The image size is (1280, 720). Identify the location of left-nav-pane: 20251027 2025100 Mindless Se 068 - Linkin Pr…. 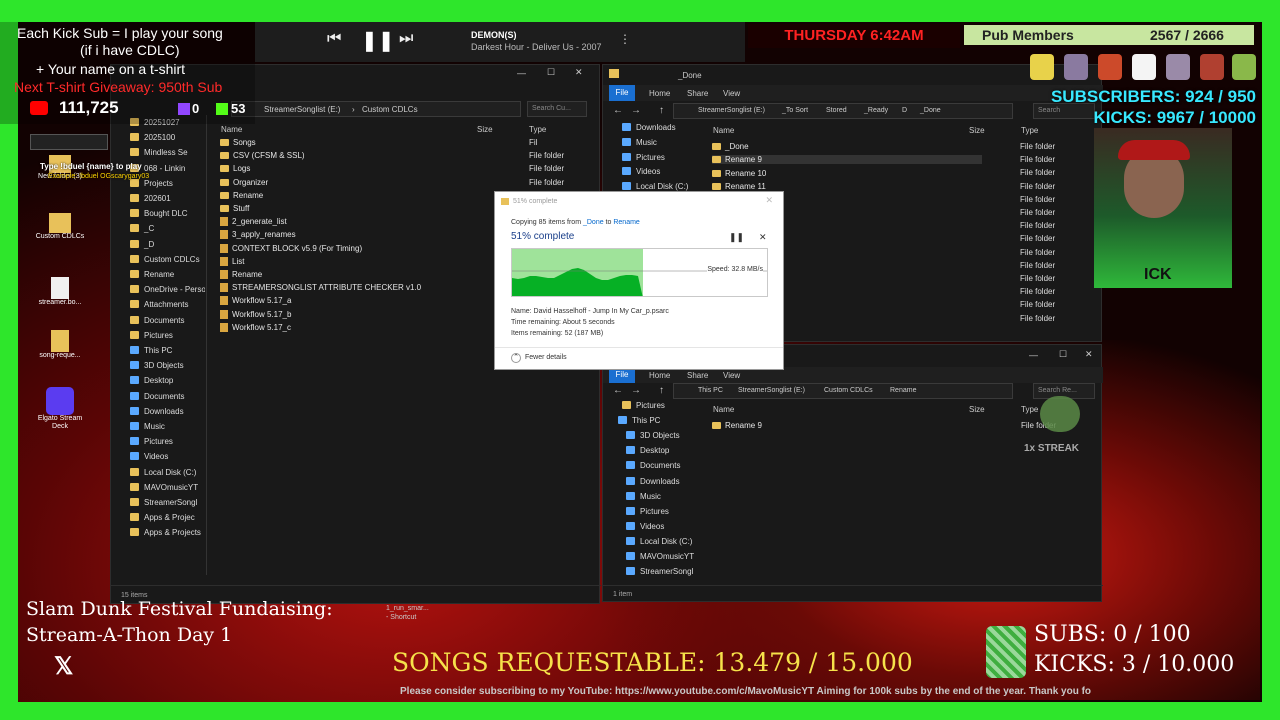
(157, 353).